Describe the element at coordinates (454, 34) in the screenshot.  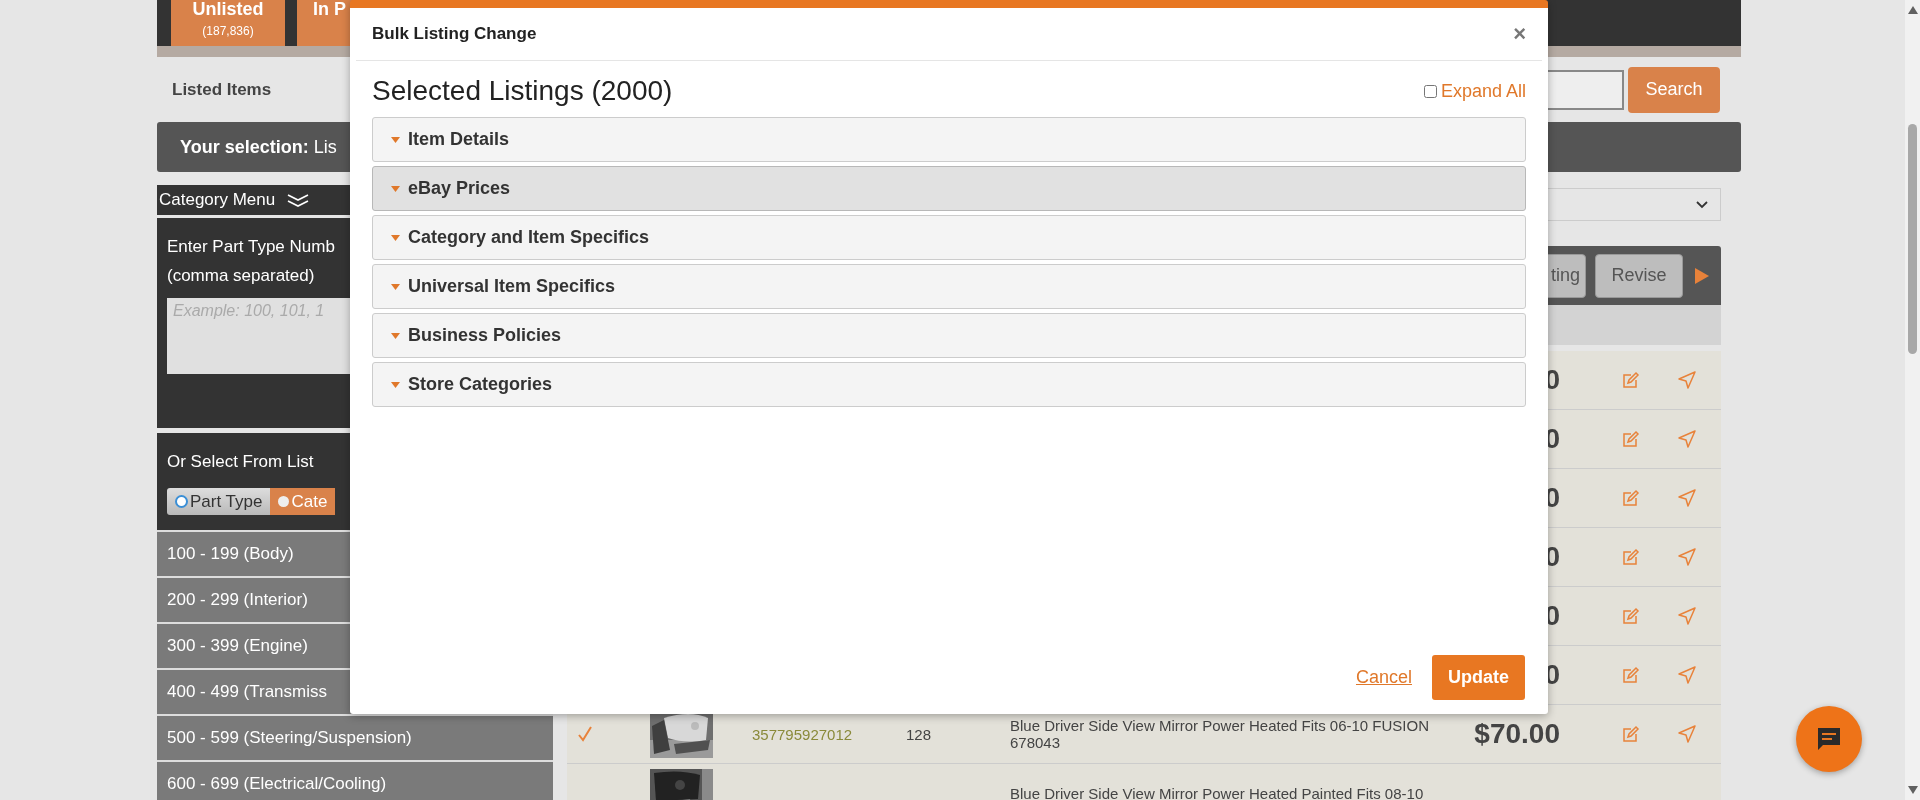
I see `dialog-title: Bulk Listing Change` at that location.